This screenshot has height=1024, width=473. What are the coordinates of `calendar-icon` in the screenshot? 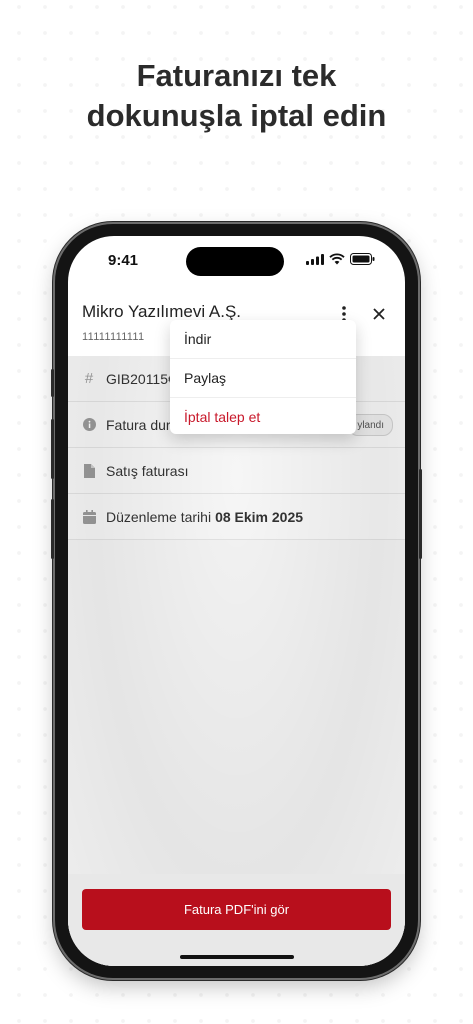 It's located at (89, 516).